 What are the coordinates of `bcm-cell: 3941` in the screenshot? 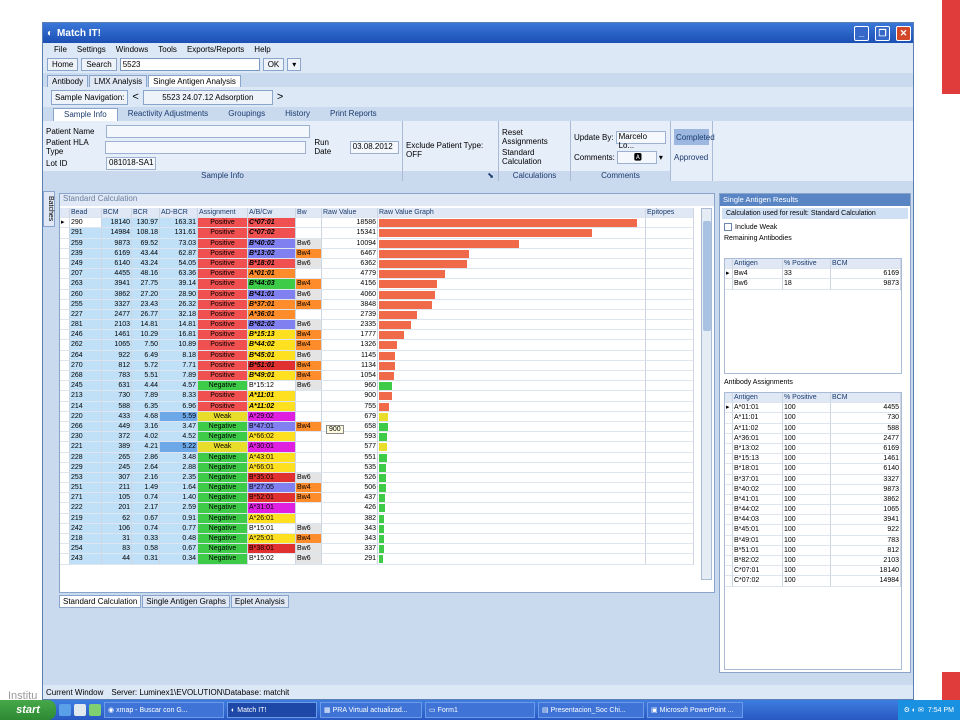 It's located at (117, 284).